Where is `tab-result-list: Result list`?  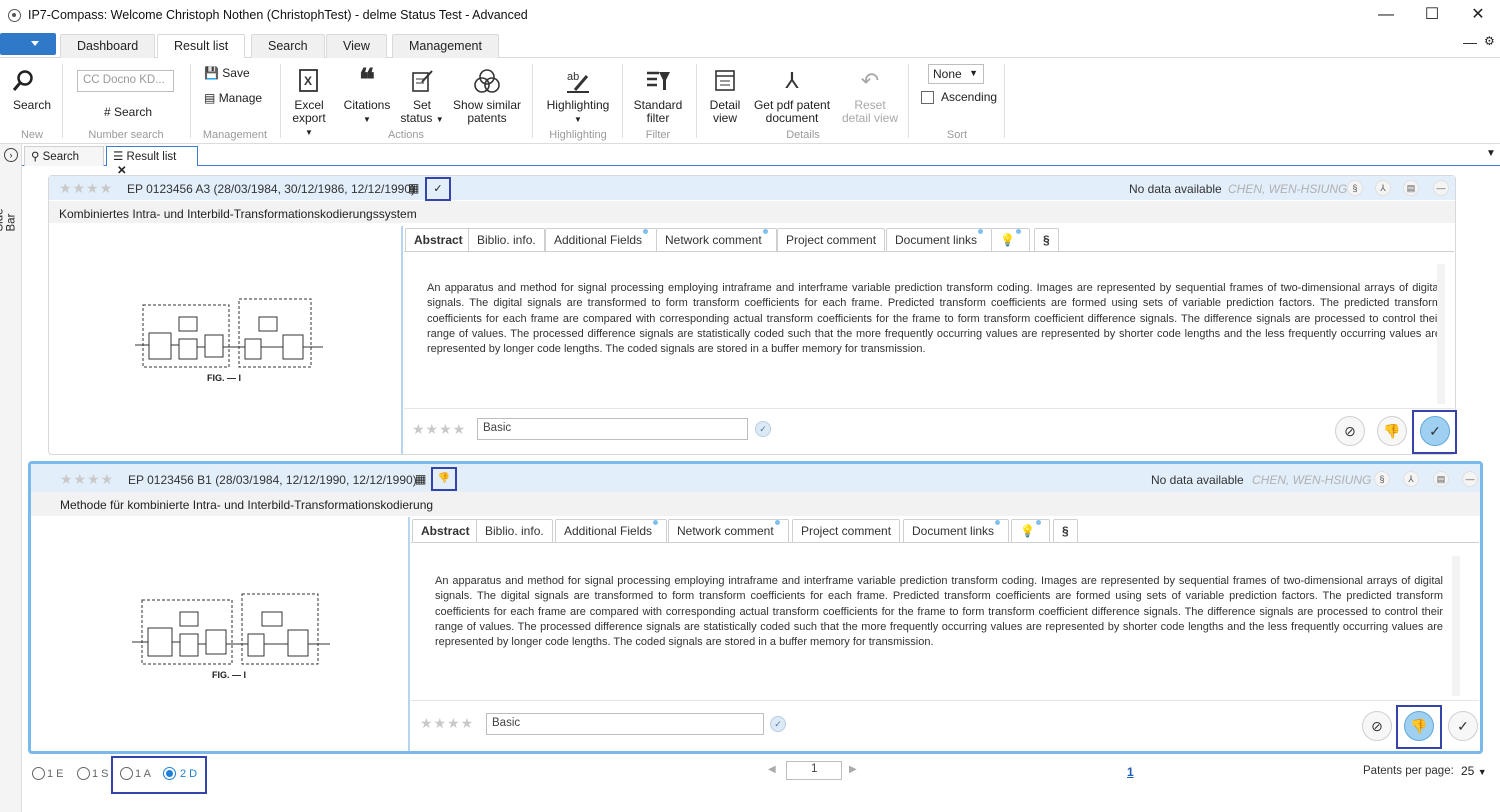 tab-result-list: Result list is located at coordinates (201, 46).